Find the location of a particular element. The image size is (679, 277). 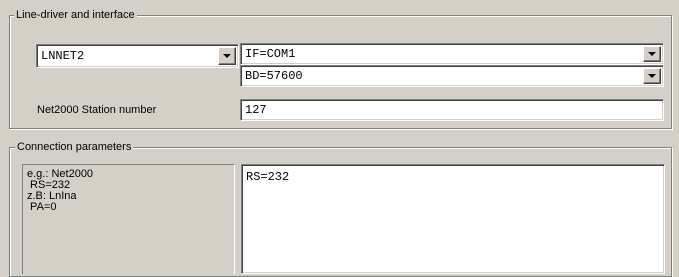

examples-panel: e.g.: Net2000 RS=232 z.B: LnIna PA=0 is located at coordinates (128, 219).